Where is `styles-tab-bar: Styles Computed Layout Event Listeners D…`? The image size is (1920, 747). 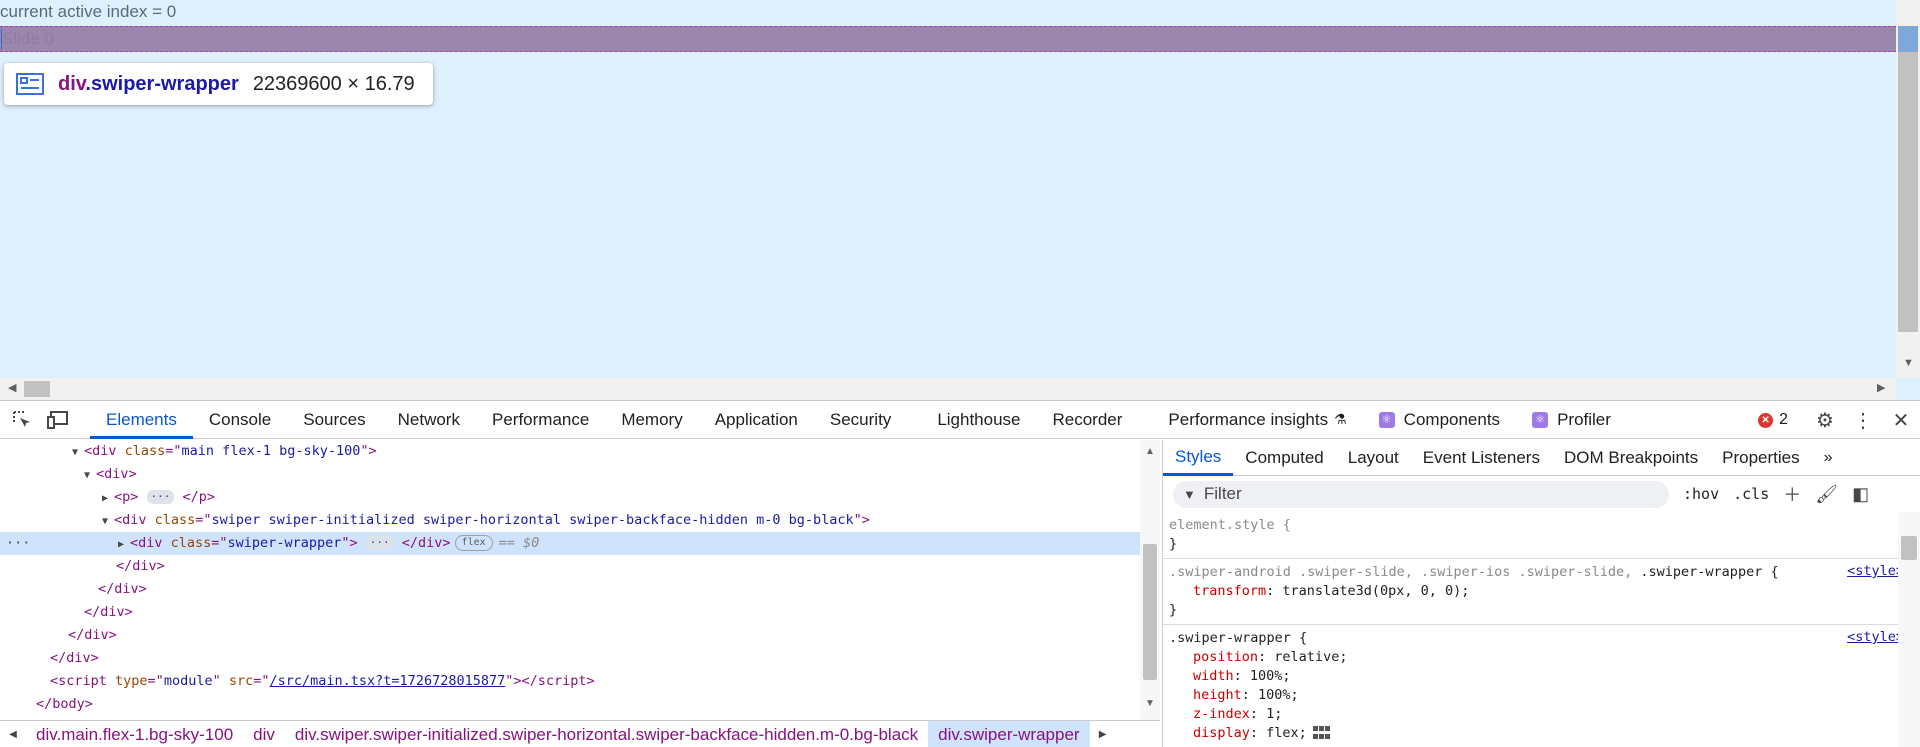 styles-tab-bar: Styles Computed Layout Event Listeners D… is located at coordinates (1541, 458).